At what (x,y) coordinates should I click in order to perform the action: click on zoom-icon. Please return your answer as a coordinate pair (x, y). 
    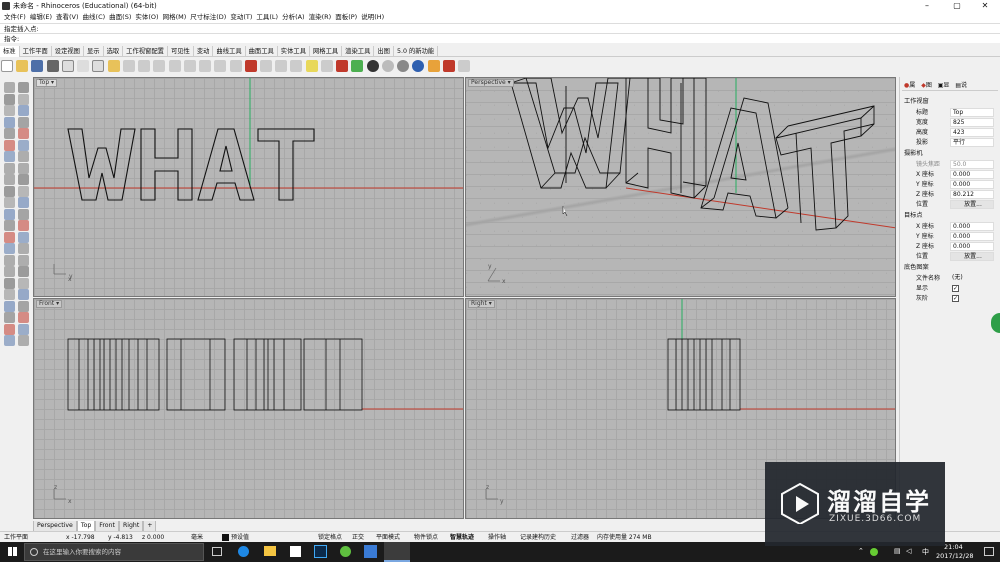
    Looking at the image, I should click on (174, 66).